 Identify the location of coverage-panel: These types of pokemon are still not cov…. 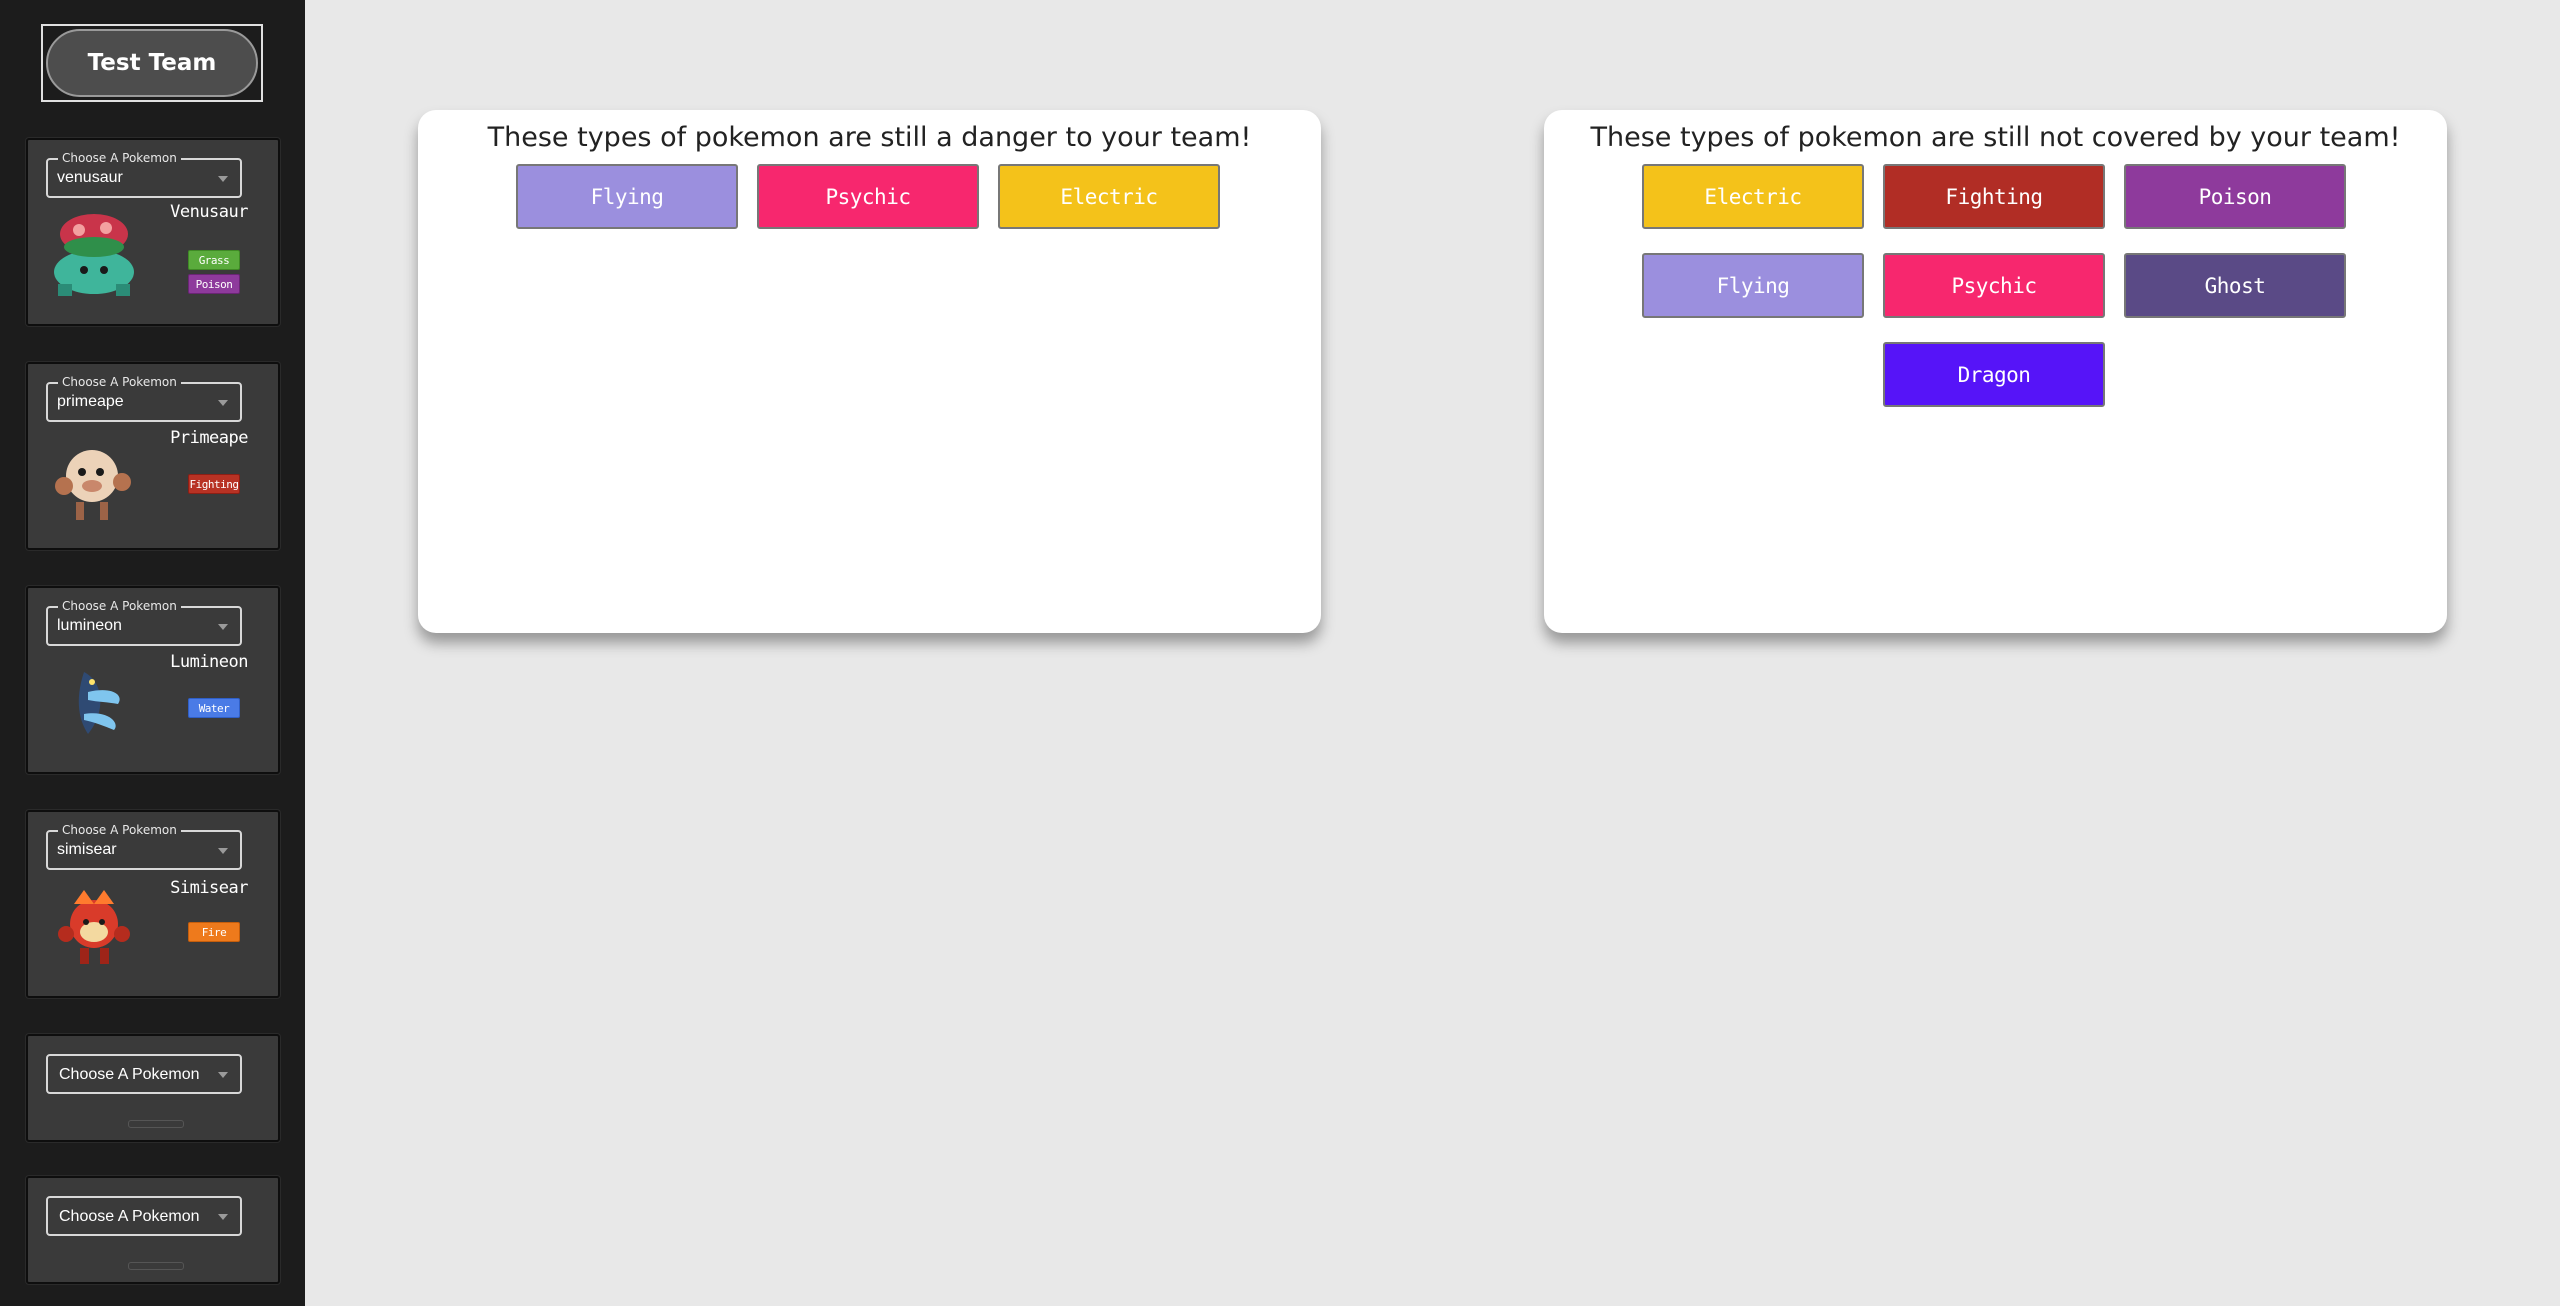
(1995, 371).